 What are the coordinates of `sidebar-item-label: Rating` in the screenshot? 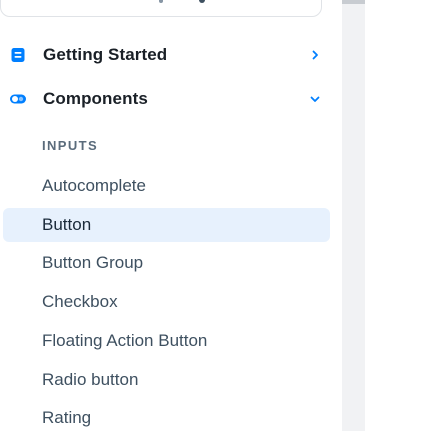 It's located at (67, 417).